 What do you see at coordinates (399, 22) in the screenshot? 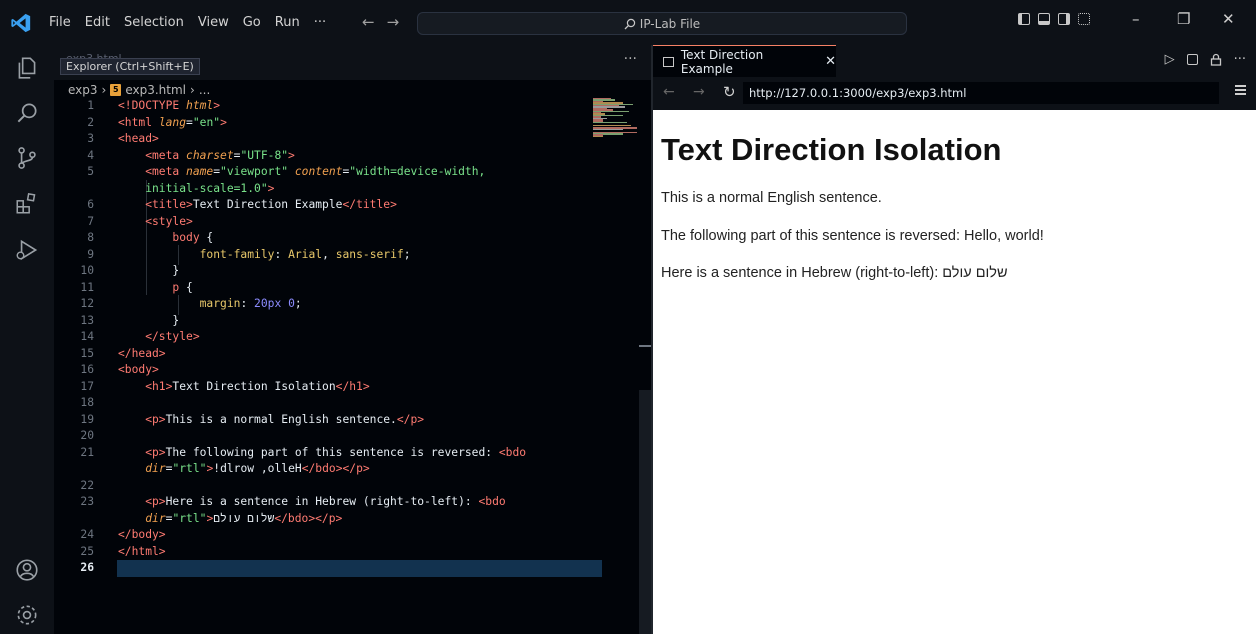
I see `forward-arrow-icon: →` at bounding box center [399, 22].